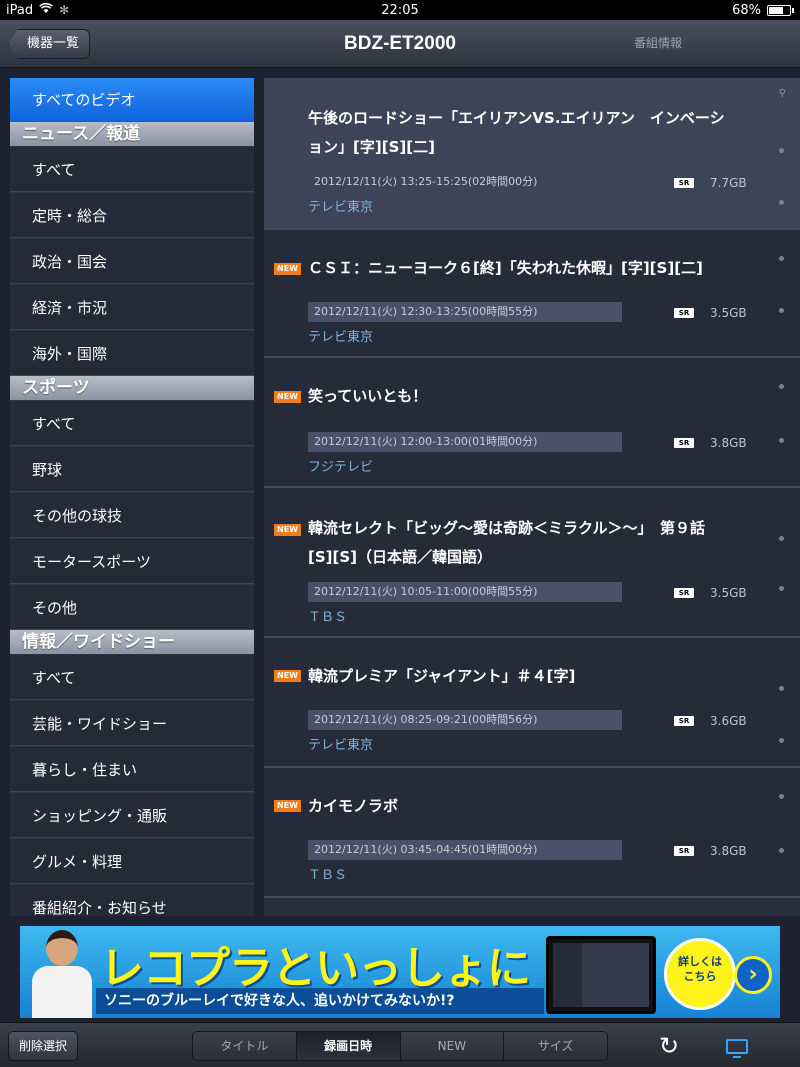  Describe the element at coordinates (442, 676) in the screenshot. I see `recording-title: 韓流プレミア「ジャイアント」＃４[字]` at that location.